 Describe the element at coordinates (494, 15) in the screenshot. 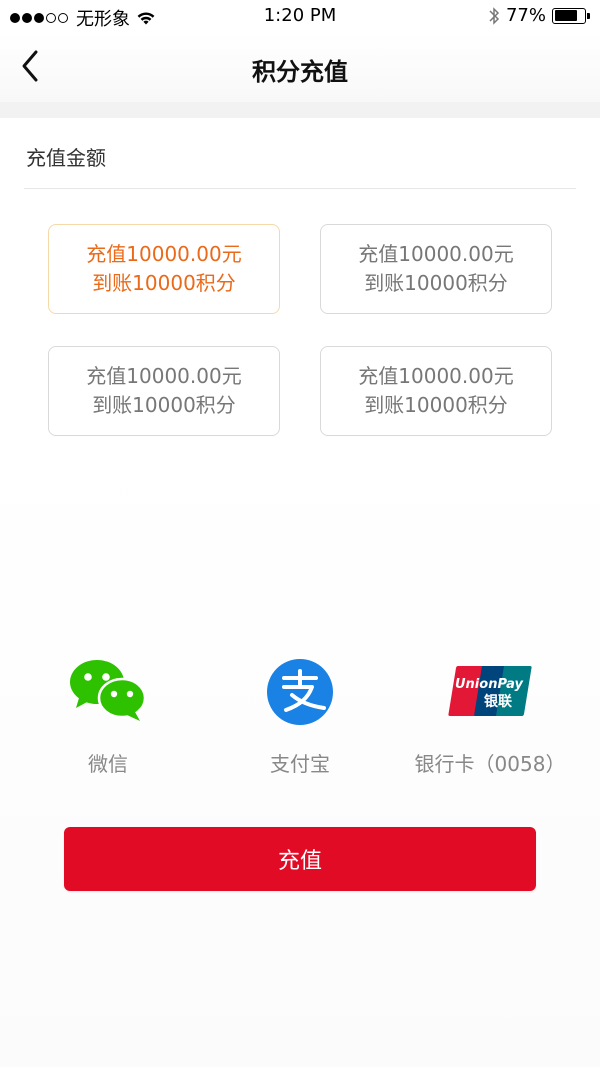

I see `bluetooth-icon` at that location.